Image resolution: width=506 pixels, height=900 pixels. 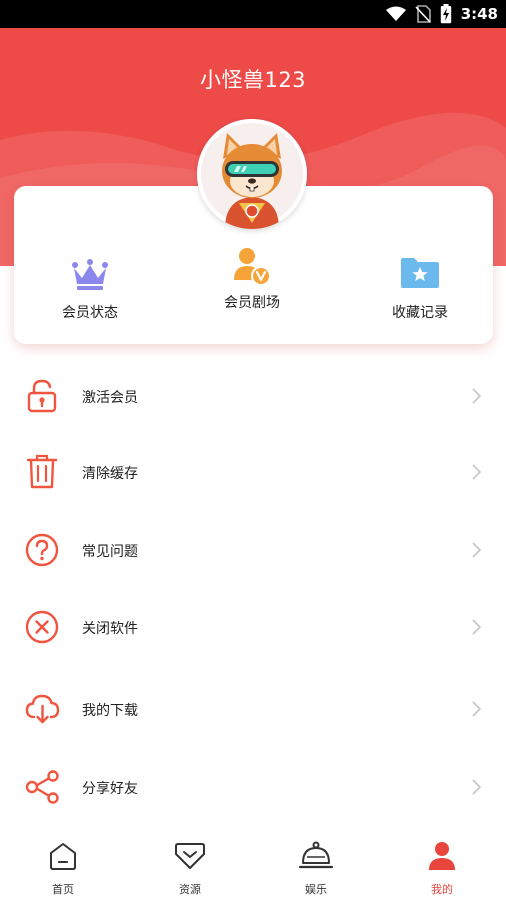 I want to click on resource-icon, so click(x=190, y=856).